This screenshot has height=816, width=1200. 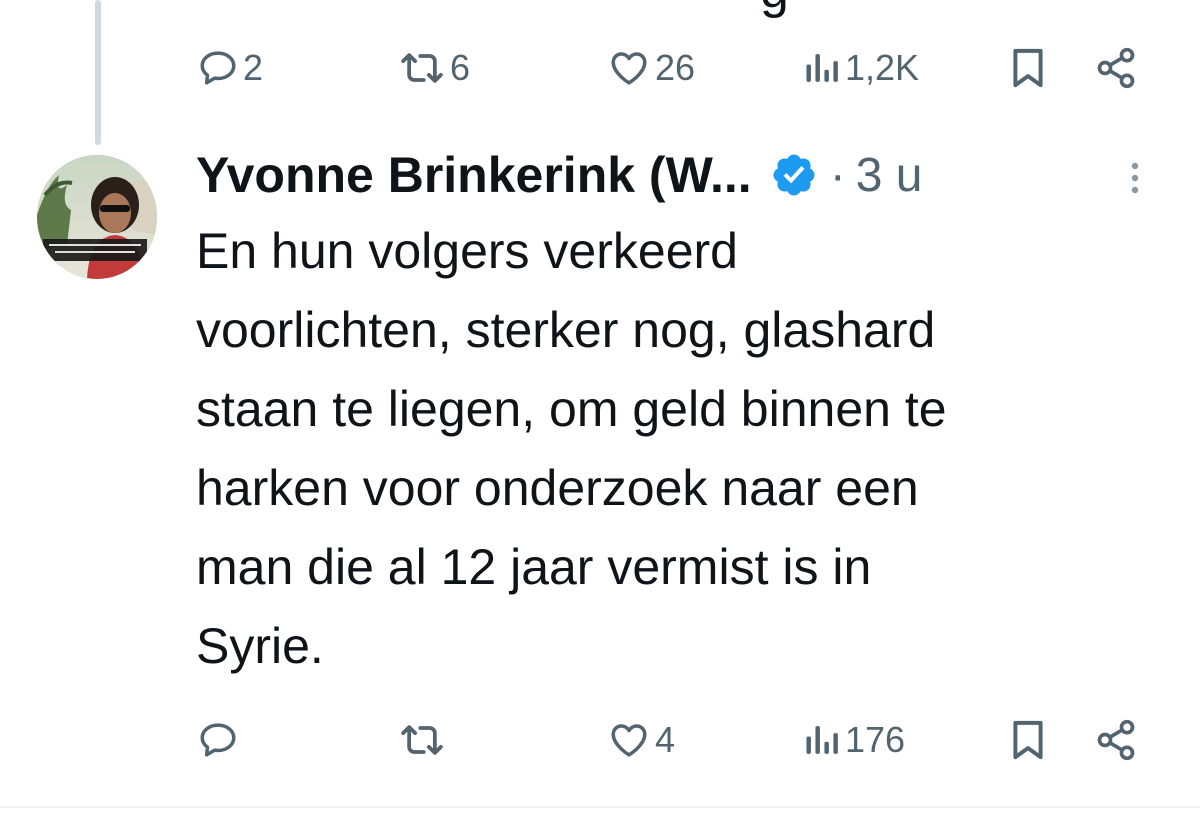 I want to click on like-button: 4, so click(x=641, y=740).